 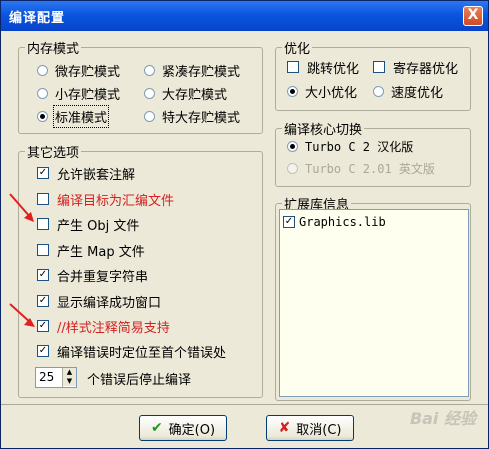 I want to click on title-bar: 编译配置 X, so click(x=244, y=16).